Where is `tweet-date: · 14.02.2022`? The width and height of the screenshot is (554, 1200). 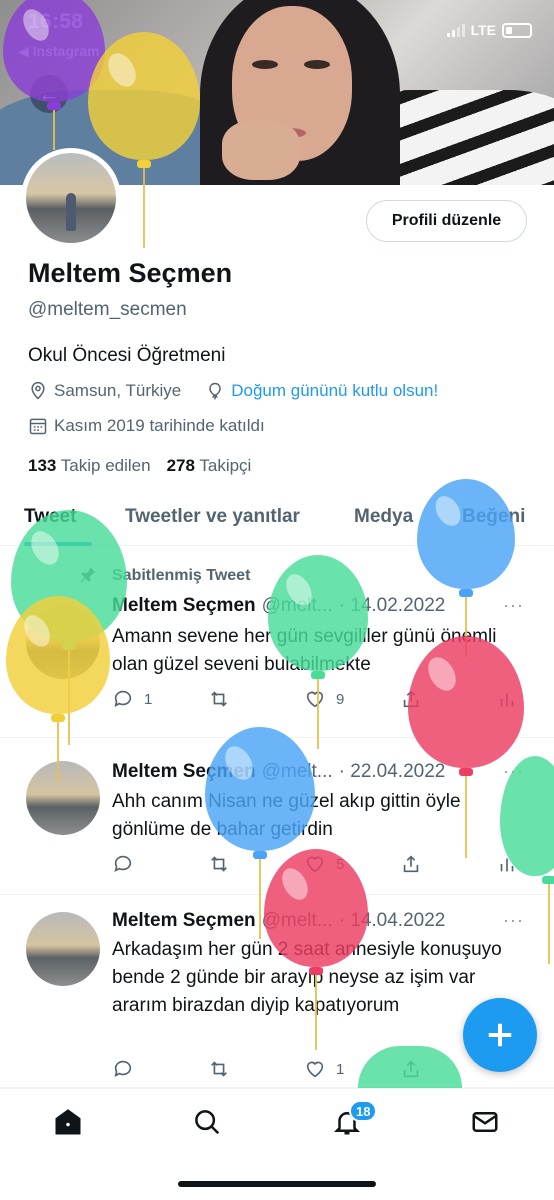
tweet-date: · 14.02.2022 is located at coordinates (392, 605).